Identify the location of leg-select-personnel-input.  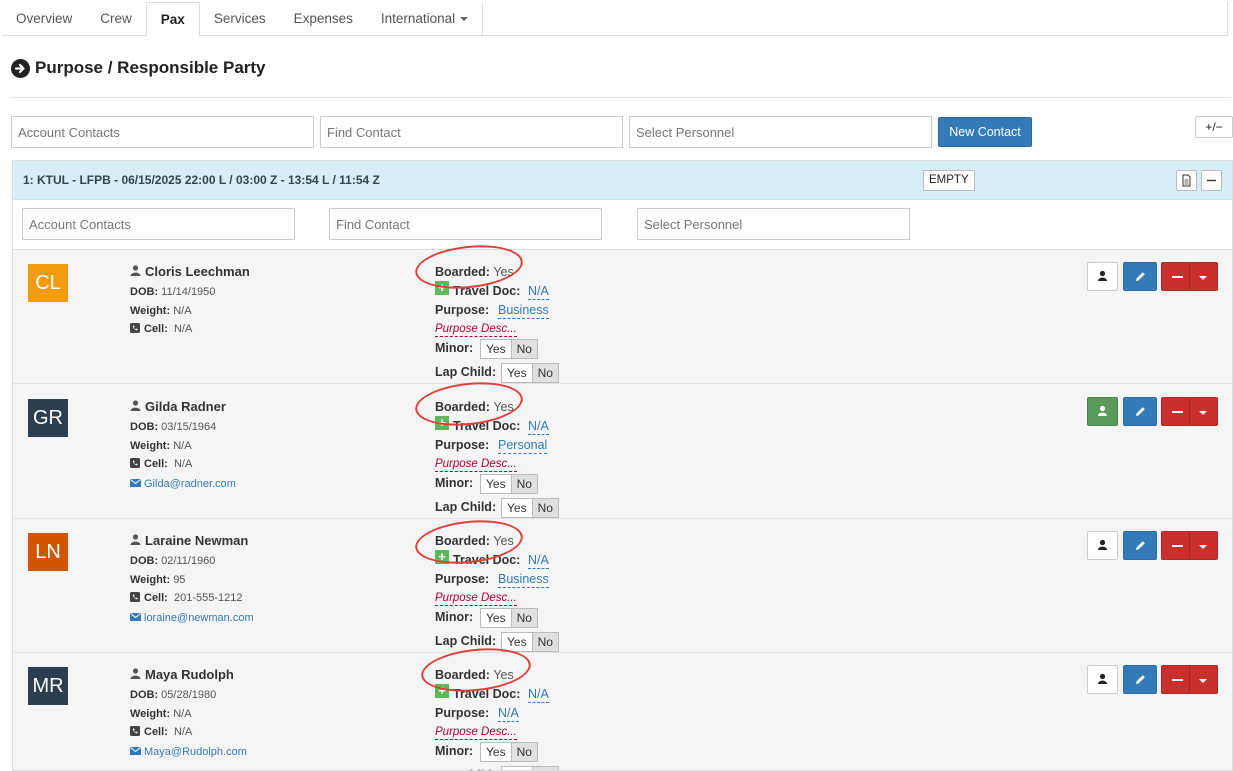
(773, 224).